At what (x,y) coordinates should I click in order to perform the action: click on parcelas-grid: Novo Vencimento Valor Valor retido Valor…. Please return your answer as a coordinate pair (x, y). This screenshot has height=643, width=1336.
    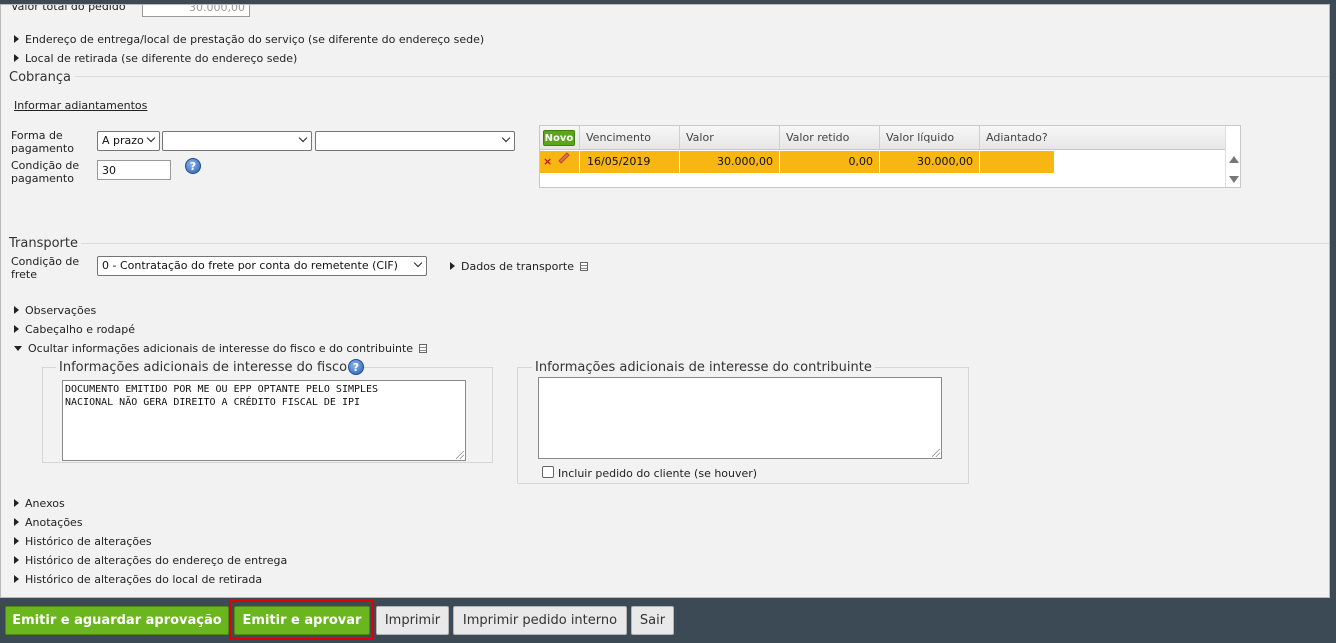
    Looking at the image, I should click on (890, 156).